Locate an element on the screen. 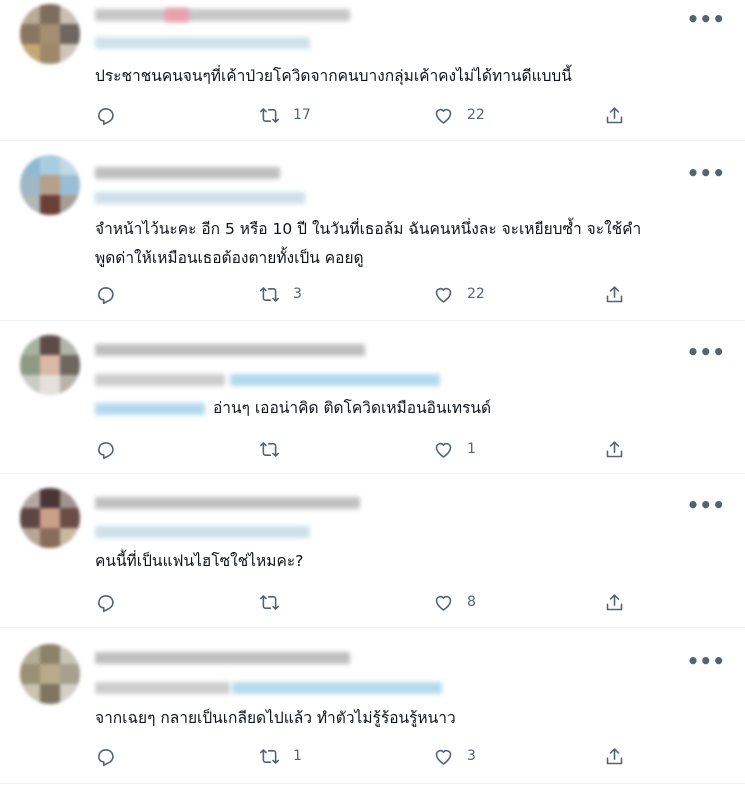  tweet-actions: 1 is located at coordinates (365, 449).